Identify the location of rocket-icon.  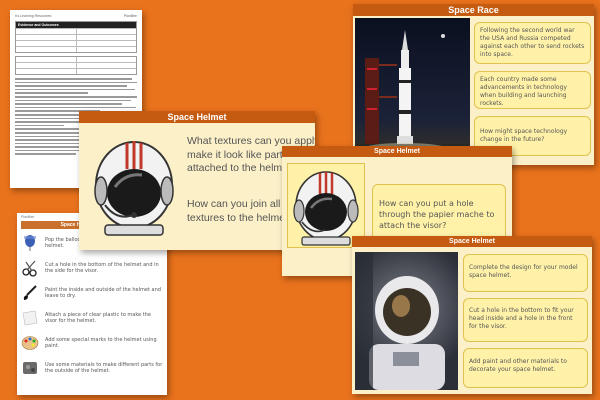
(412, 96).